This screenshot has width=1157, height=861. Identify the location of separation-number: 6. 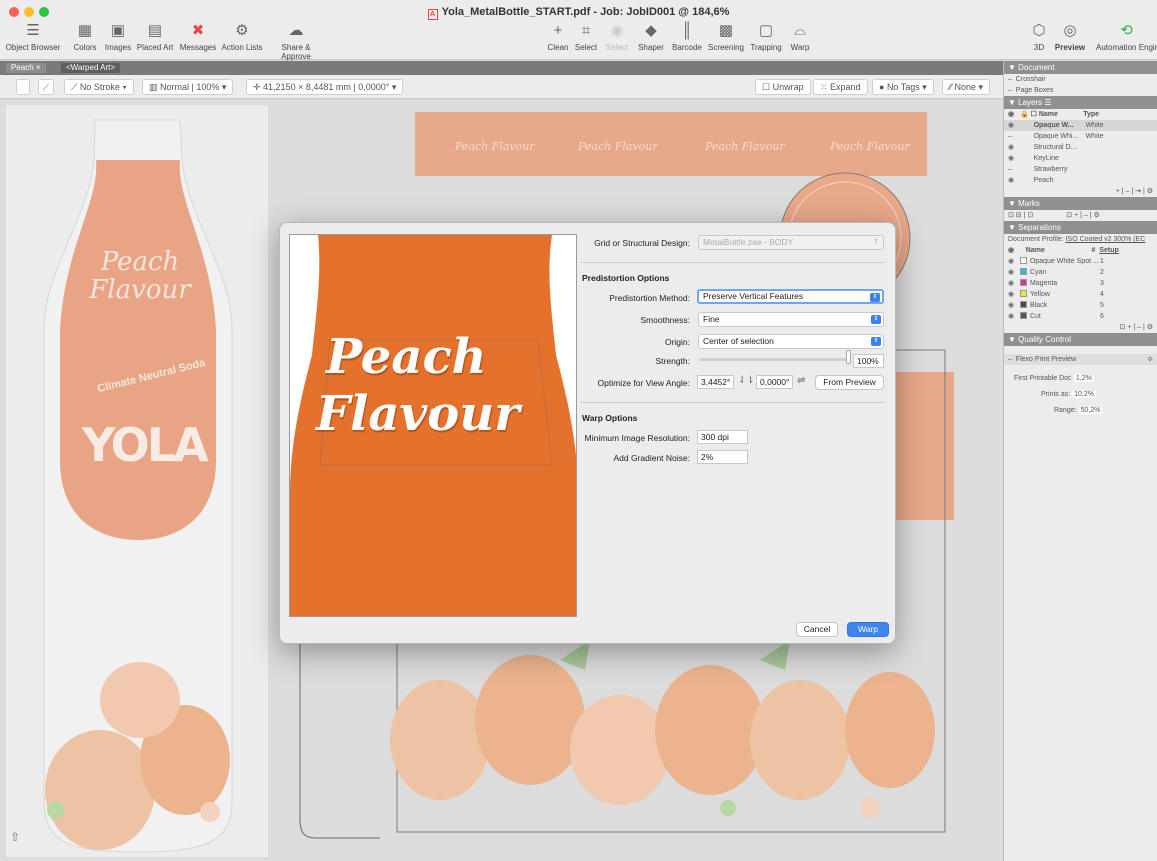
(1101, 316).